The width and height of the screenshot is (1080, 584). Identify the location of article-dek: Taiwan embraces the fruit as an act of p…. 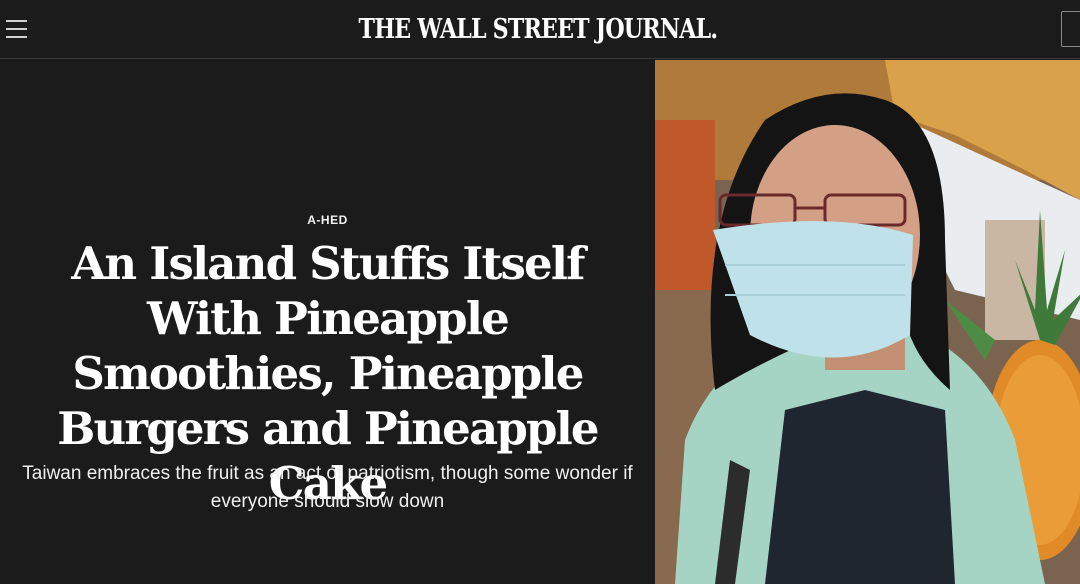
(327, 487).